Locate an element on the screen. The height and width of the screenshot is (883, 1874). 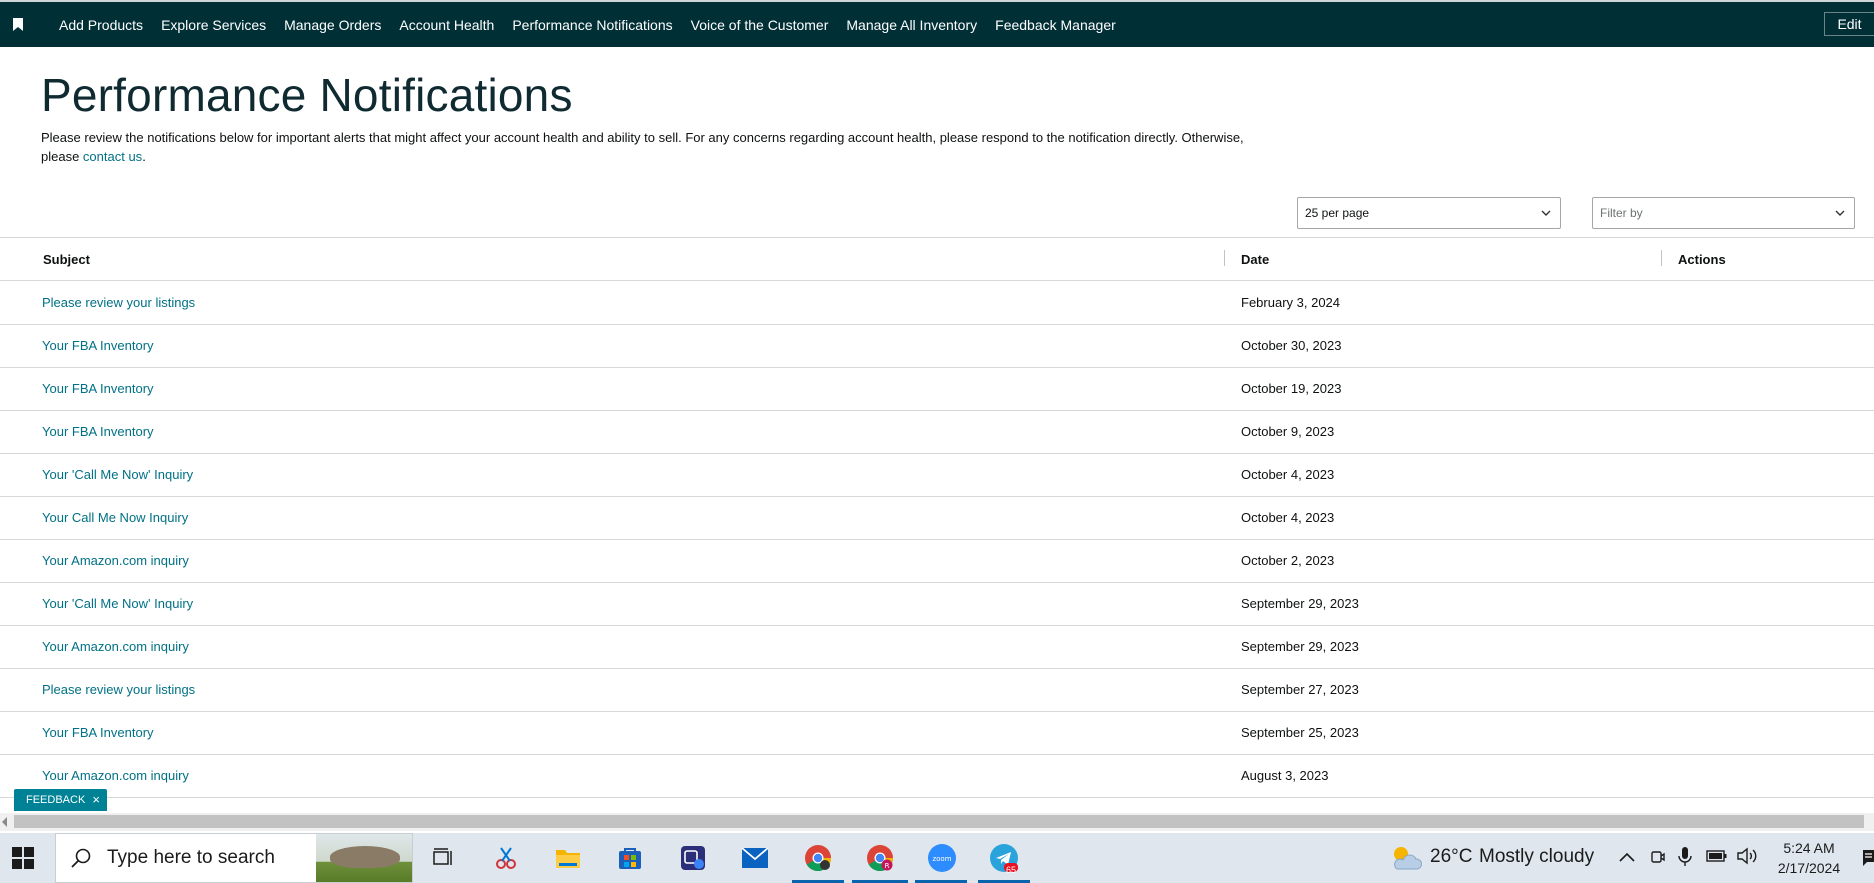
clock-time: 5:24 AM is located at coordinates (1809, 848).